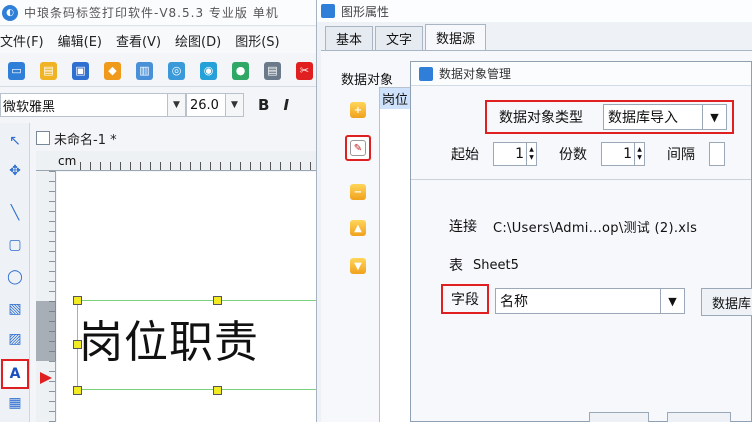 This screenshot has height=422, width=752. Describe the element at coordinates (15, 277) in the screenshot. I see `ellipse-icon: ◯` at that location.